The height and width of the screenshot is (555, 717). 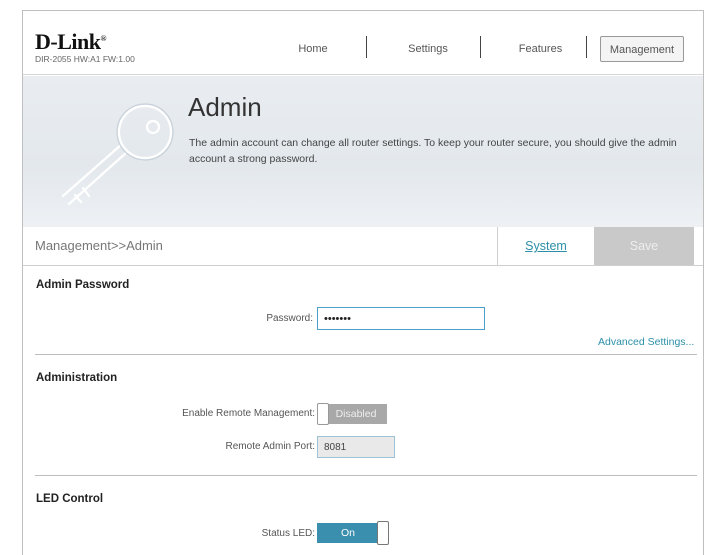 I want to click on remote-management-toggle: Disabled, so click(x=353, y=414).